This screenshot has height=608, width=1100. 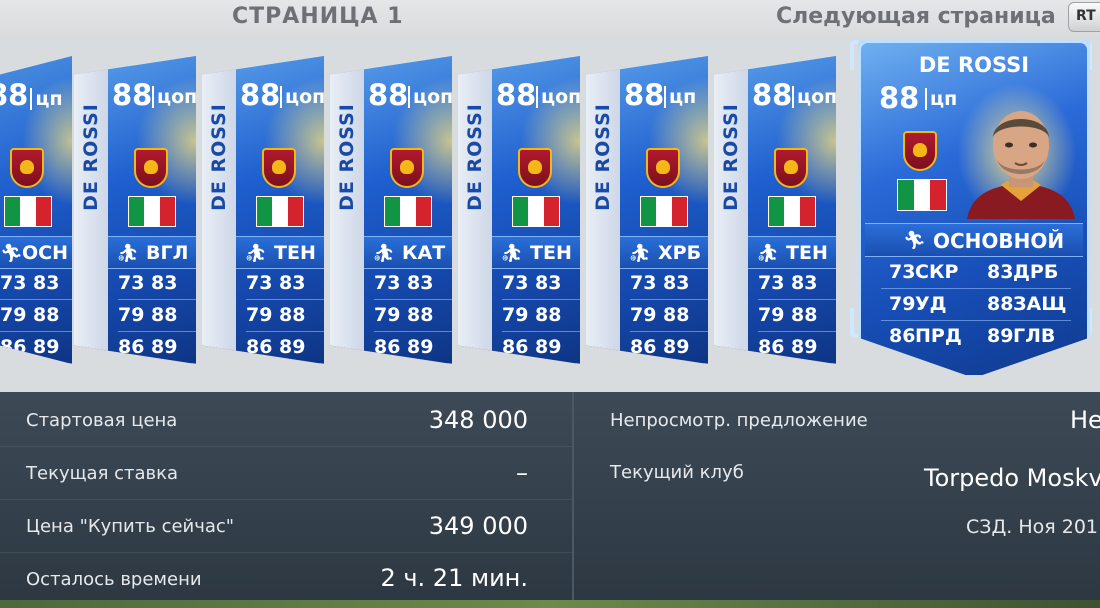 I want to click on player-card: 88цп 🏃︎ ОСН 73 83 79 88 86 89, so click(x=36, y=210).